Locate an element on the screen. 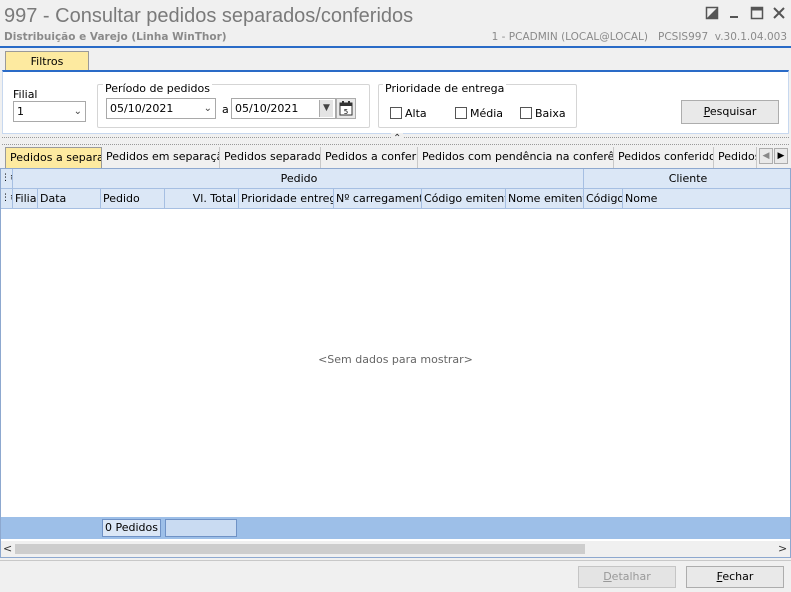 This screenshot has width=791, height=592. restore-icon is located at coordinates (712, 14).